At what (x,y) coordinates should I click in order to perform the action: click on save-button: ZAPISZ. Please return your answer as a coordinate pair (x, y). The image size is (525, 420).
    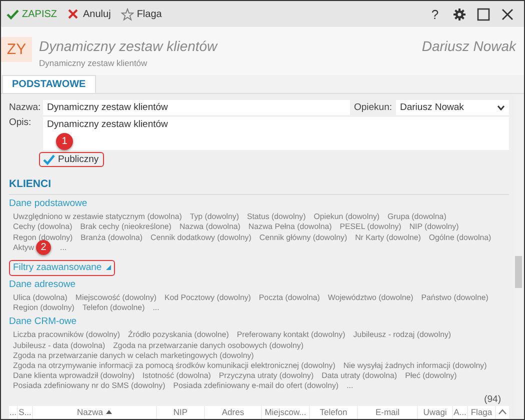
    Looking at the image, I should click on (32, 14).